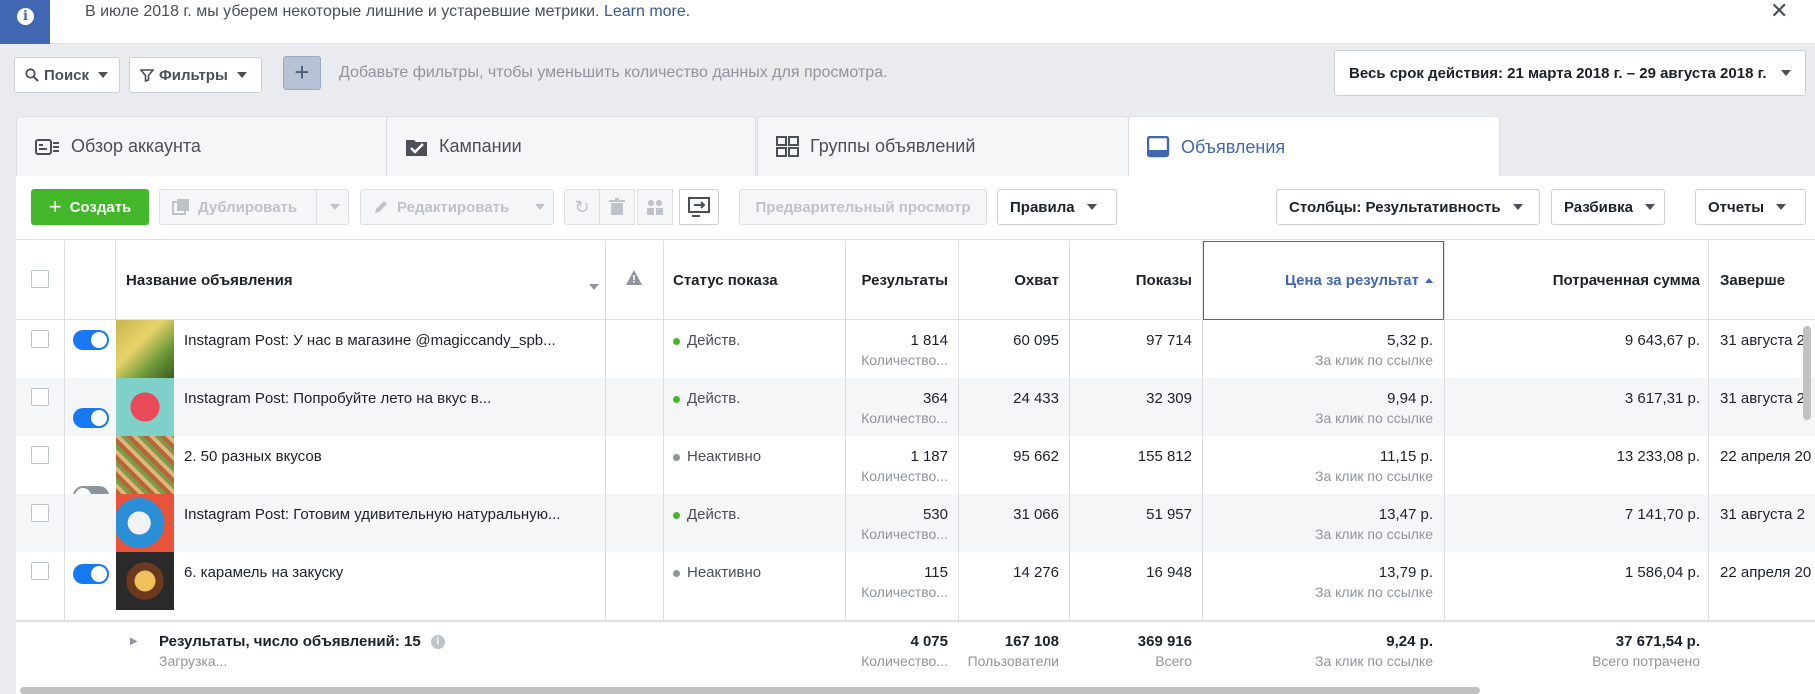 The width and height of the screenshot is (1815, 694). I want to click on cost-value: 9,94 р., so click(1410, 398).